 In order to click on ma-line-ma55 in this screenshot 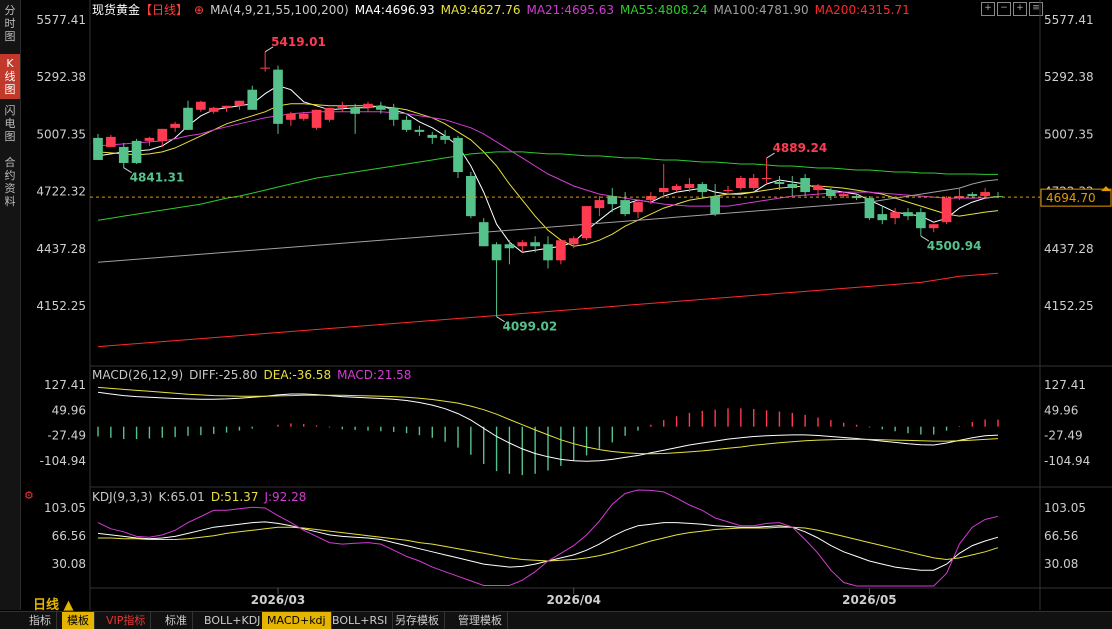, I will do `click(547, 186)`.